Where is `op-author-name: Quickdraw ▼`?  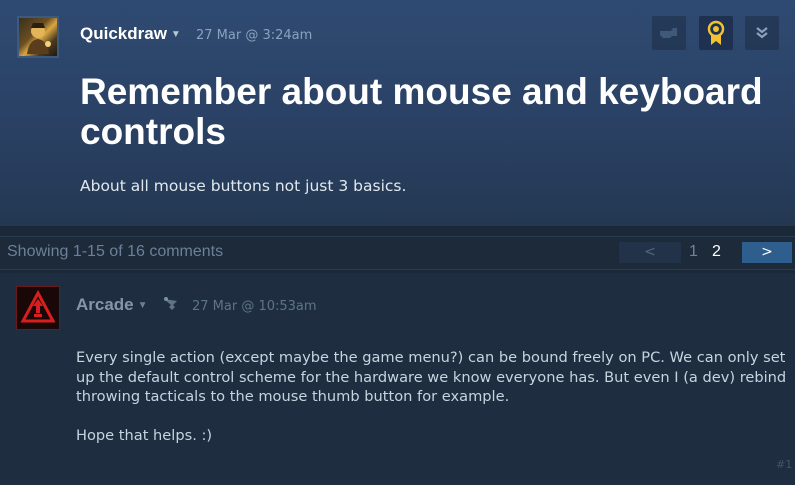
op-author-name: Quickdraw ▼ is located at coordinates (130, 34).